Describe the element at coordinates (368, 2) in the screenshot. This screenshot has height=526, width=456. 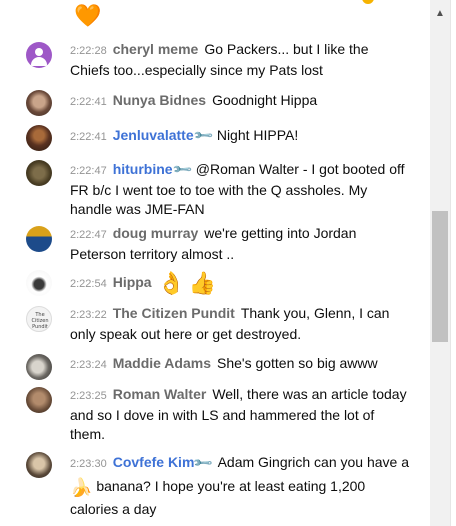
I see `partial-emoji-icon` at that location.